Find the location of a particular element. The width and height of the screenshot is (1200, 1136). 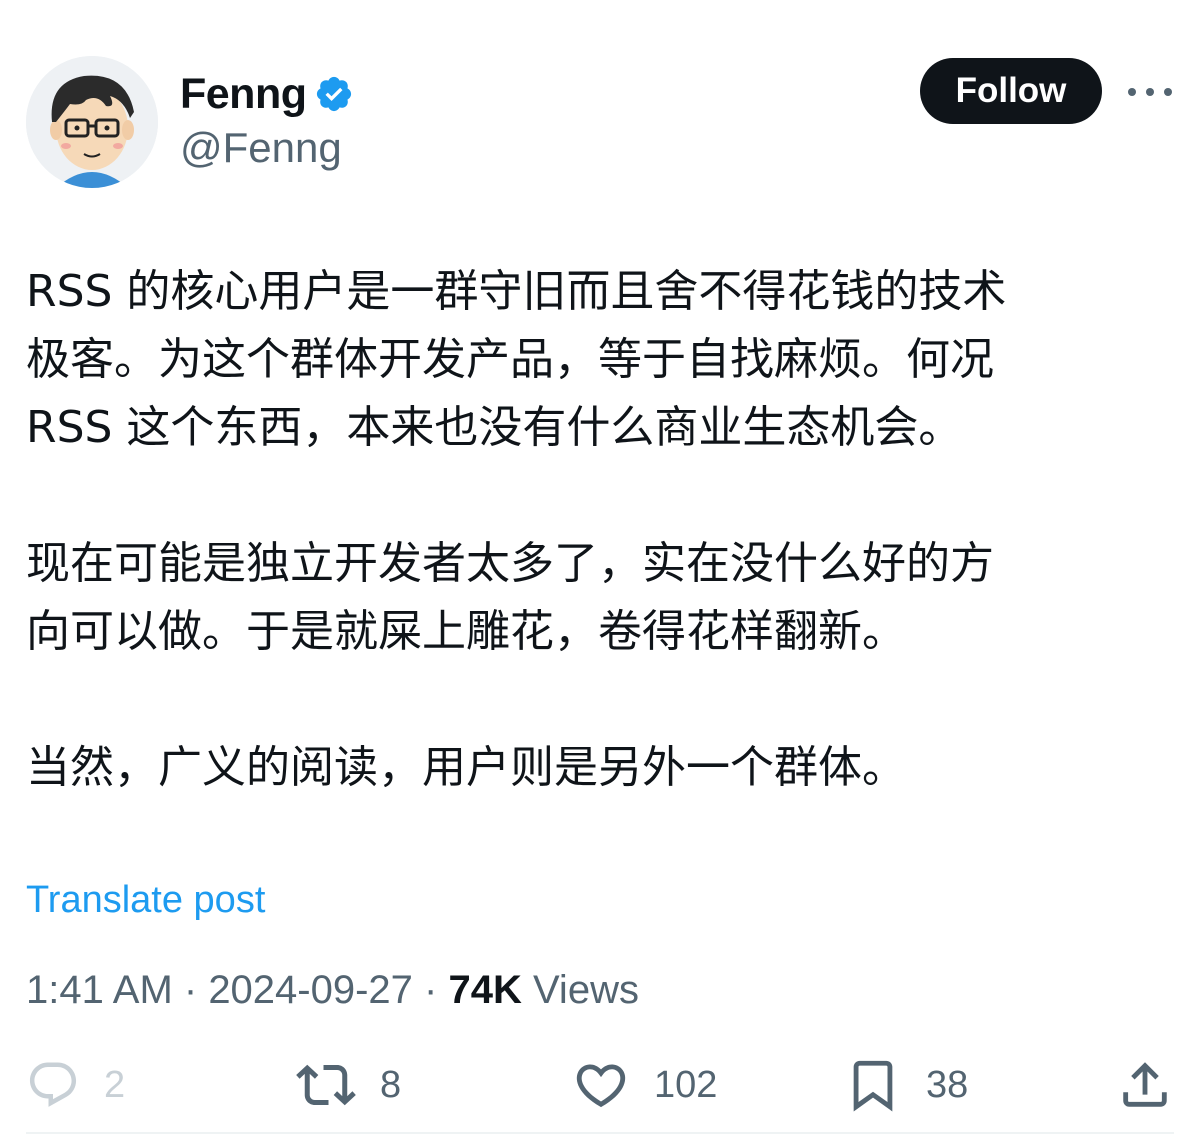

share-icon is located at coordinates (1145, 1084).